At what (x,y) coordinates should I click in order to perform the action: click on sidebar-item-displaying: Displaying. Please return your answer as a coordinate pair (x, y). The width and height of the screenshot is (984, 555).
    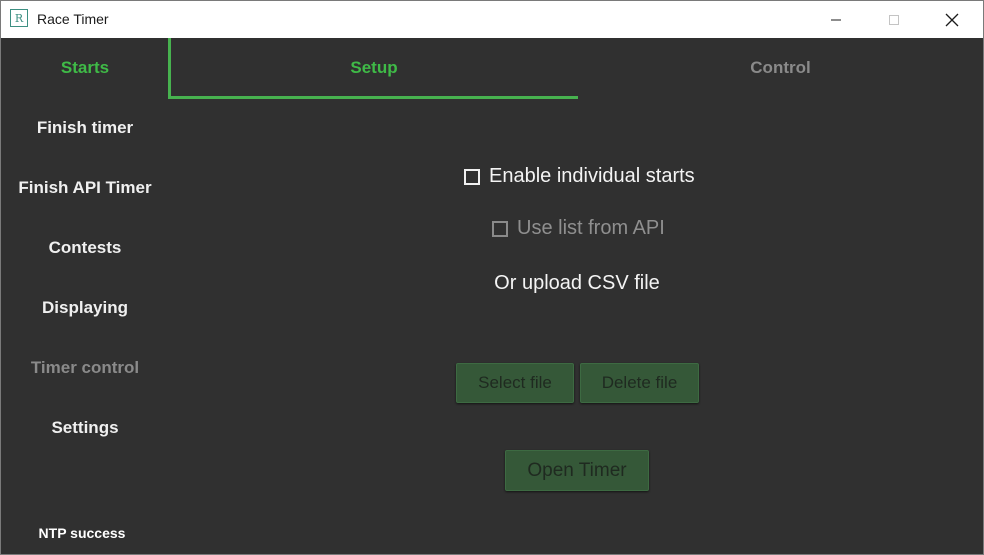
    Looking at the image, I should click on (85, 308).